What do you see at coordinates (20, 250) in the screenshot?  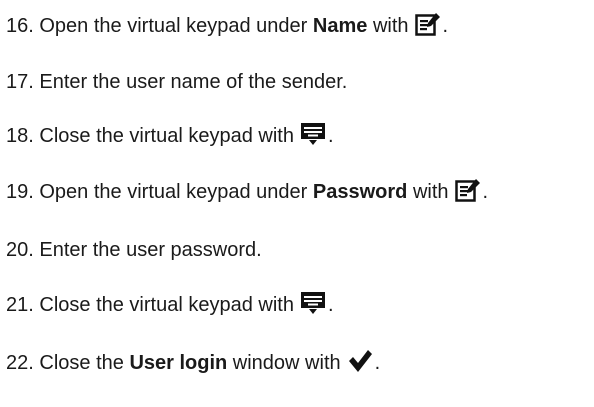 I see `step-number: 20.` at bounding box center [20, 250].